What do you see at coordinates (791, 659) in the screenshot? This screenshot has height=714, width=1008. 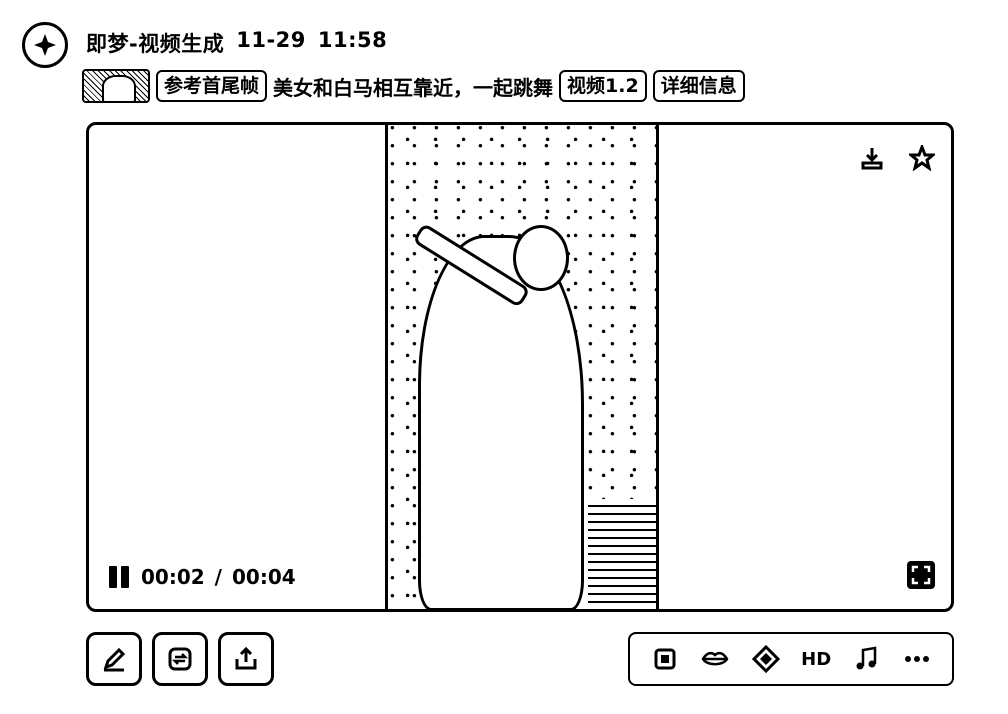 I see `bottom-toolbar: HD` at bounding box center [791, 659].